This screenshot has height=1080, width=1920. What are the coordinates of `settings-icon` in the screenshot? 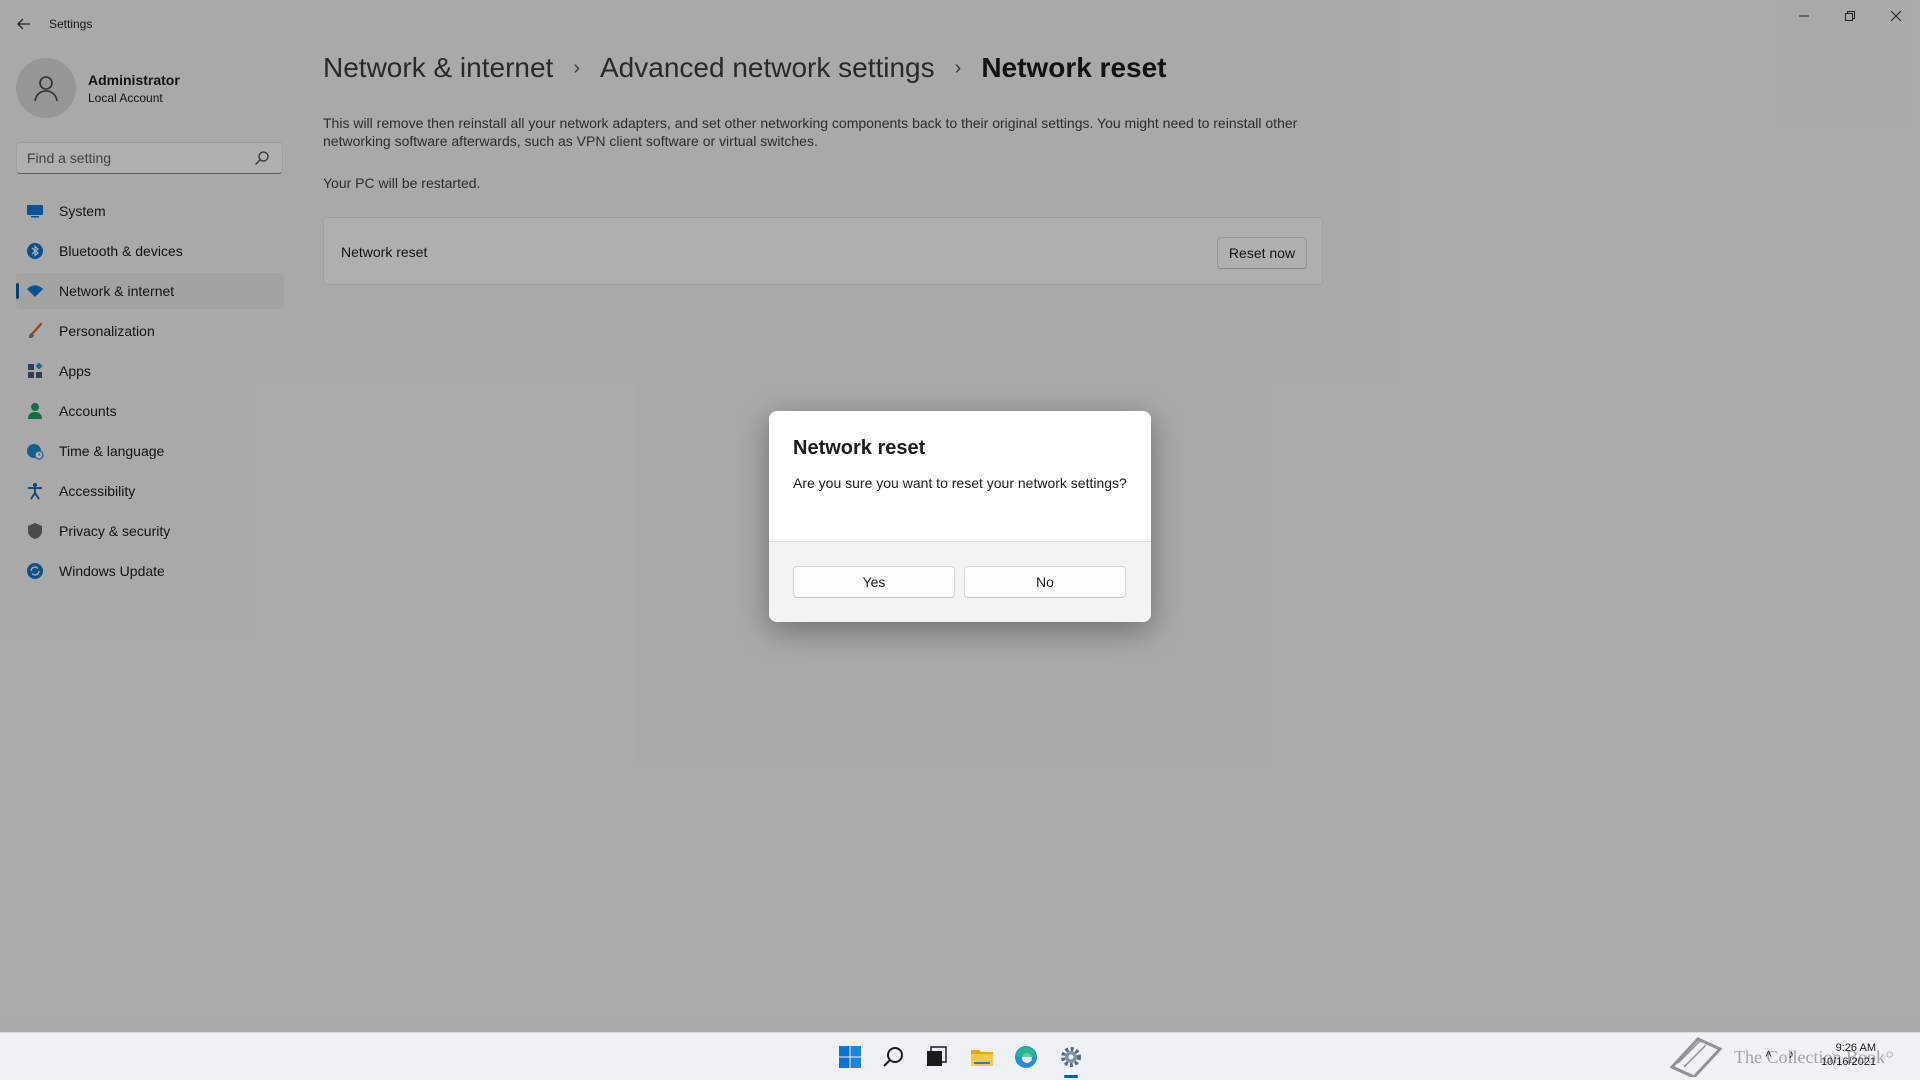 It's located at (1071, 1057).